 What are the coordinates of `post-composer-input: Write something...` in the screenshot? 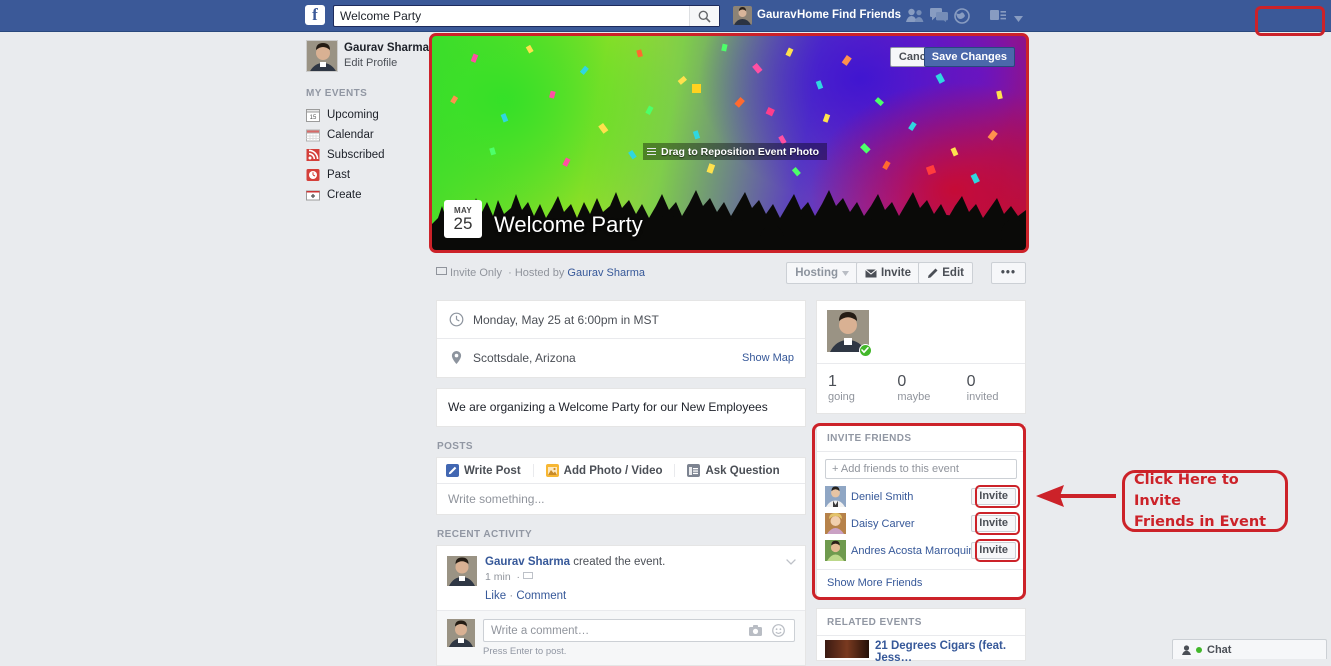 It's located at (496, 499).